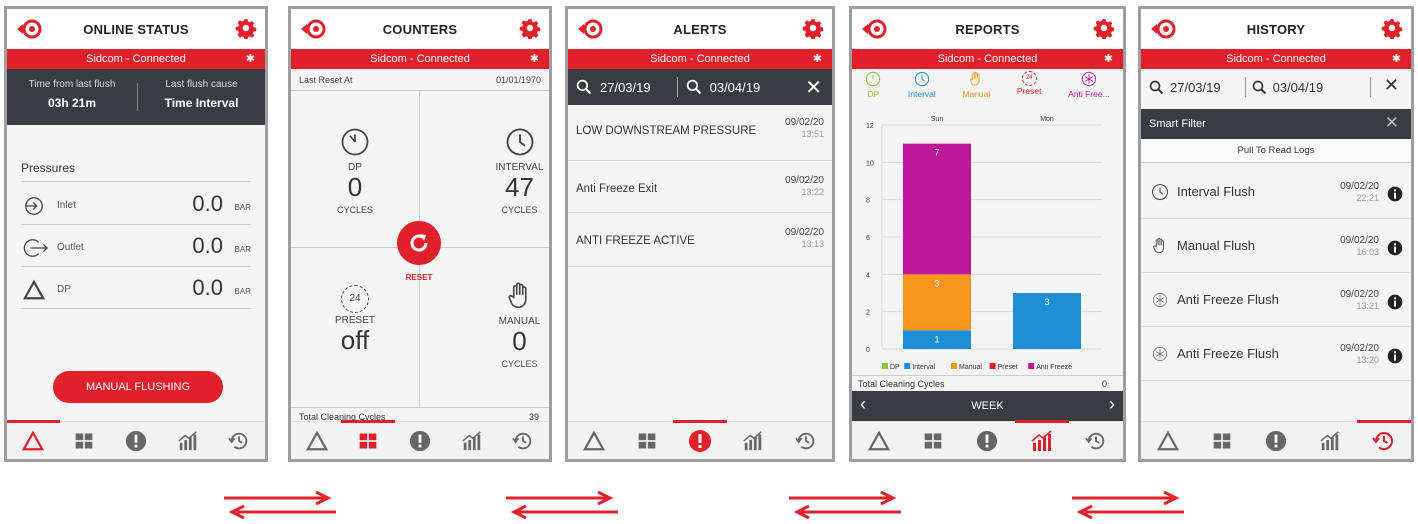 The image size is (1418, 524). What do you see at coordinates (207, 287) in the screenshot?
I see `pressure-value: 0.0` at bounding box center [207, 287].